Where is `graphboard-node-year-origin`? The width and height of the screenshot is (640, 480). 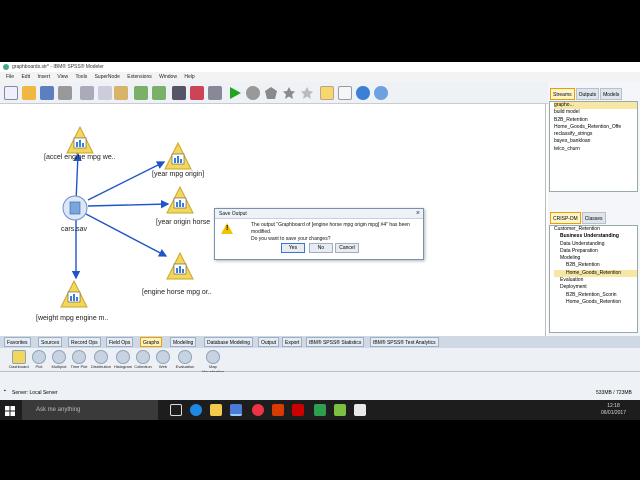 graphboard-node-year-origin is located at coordinates (180, 199).